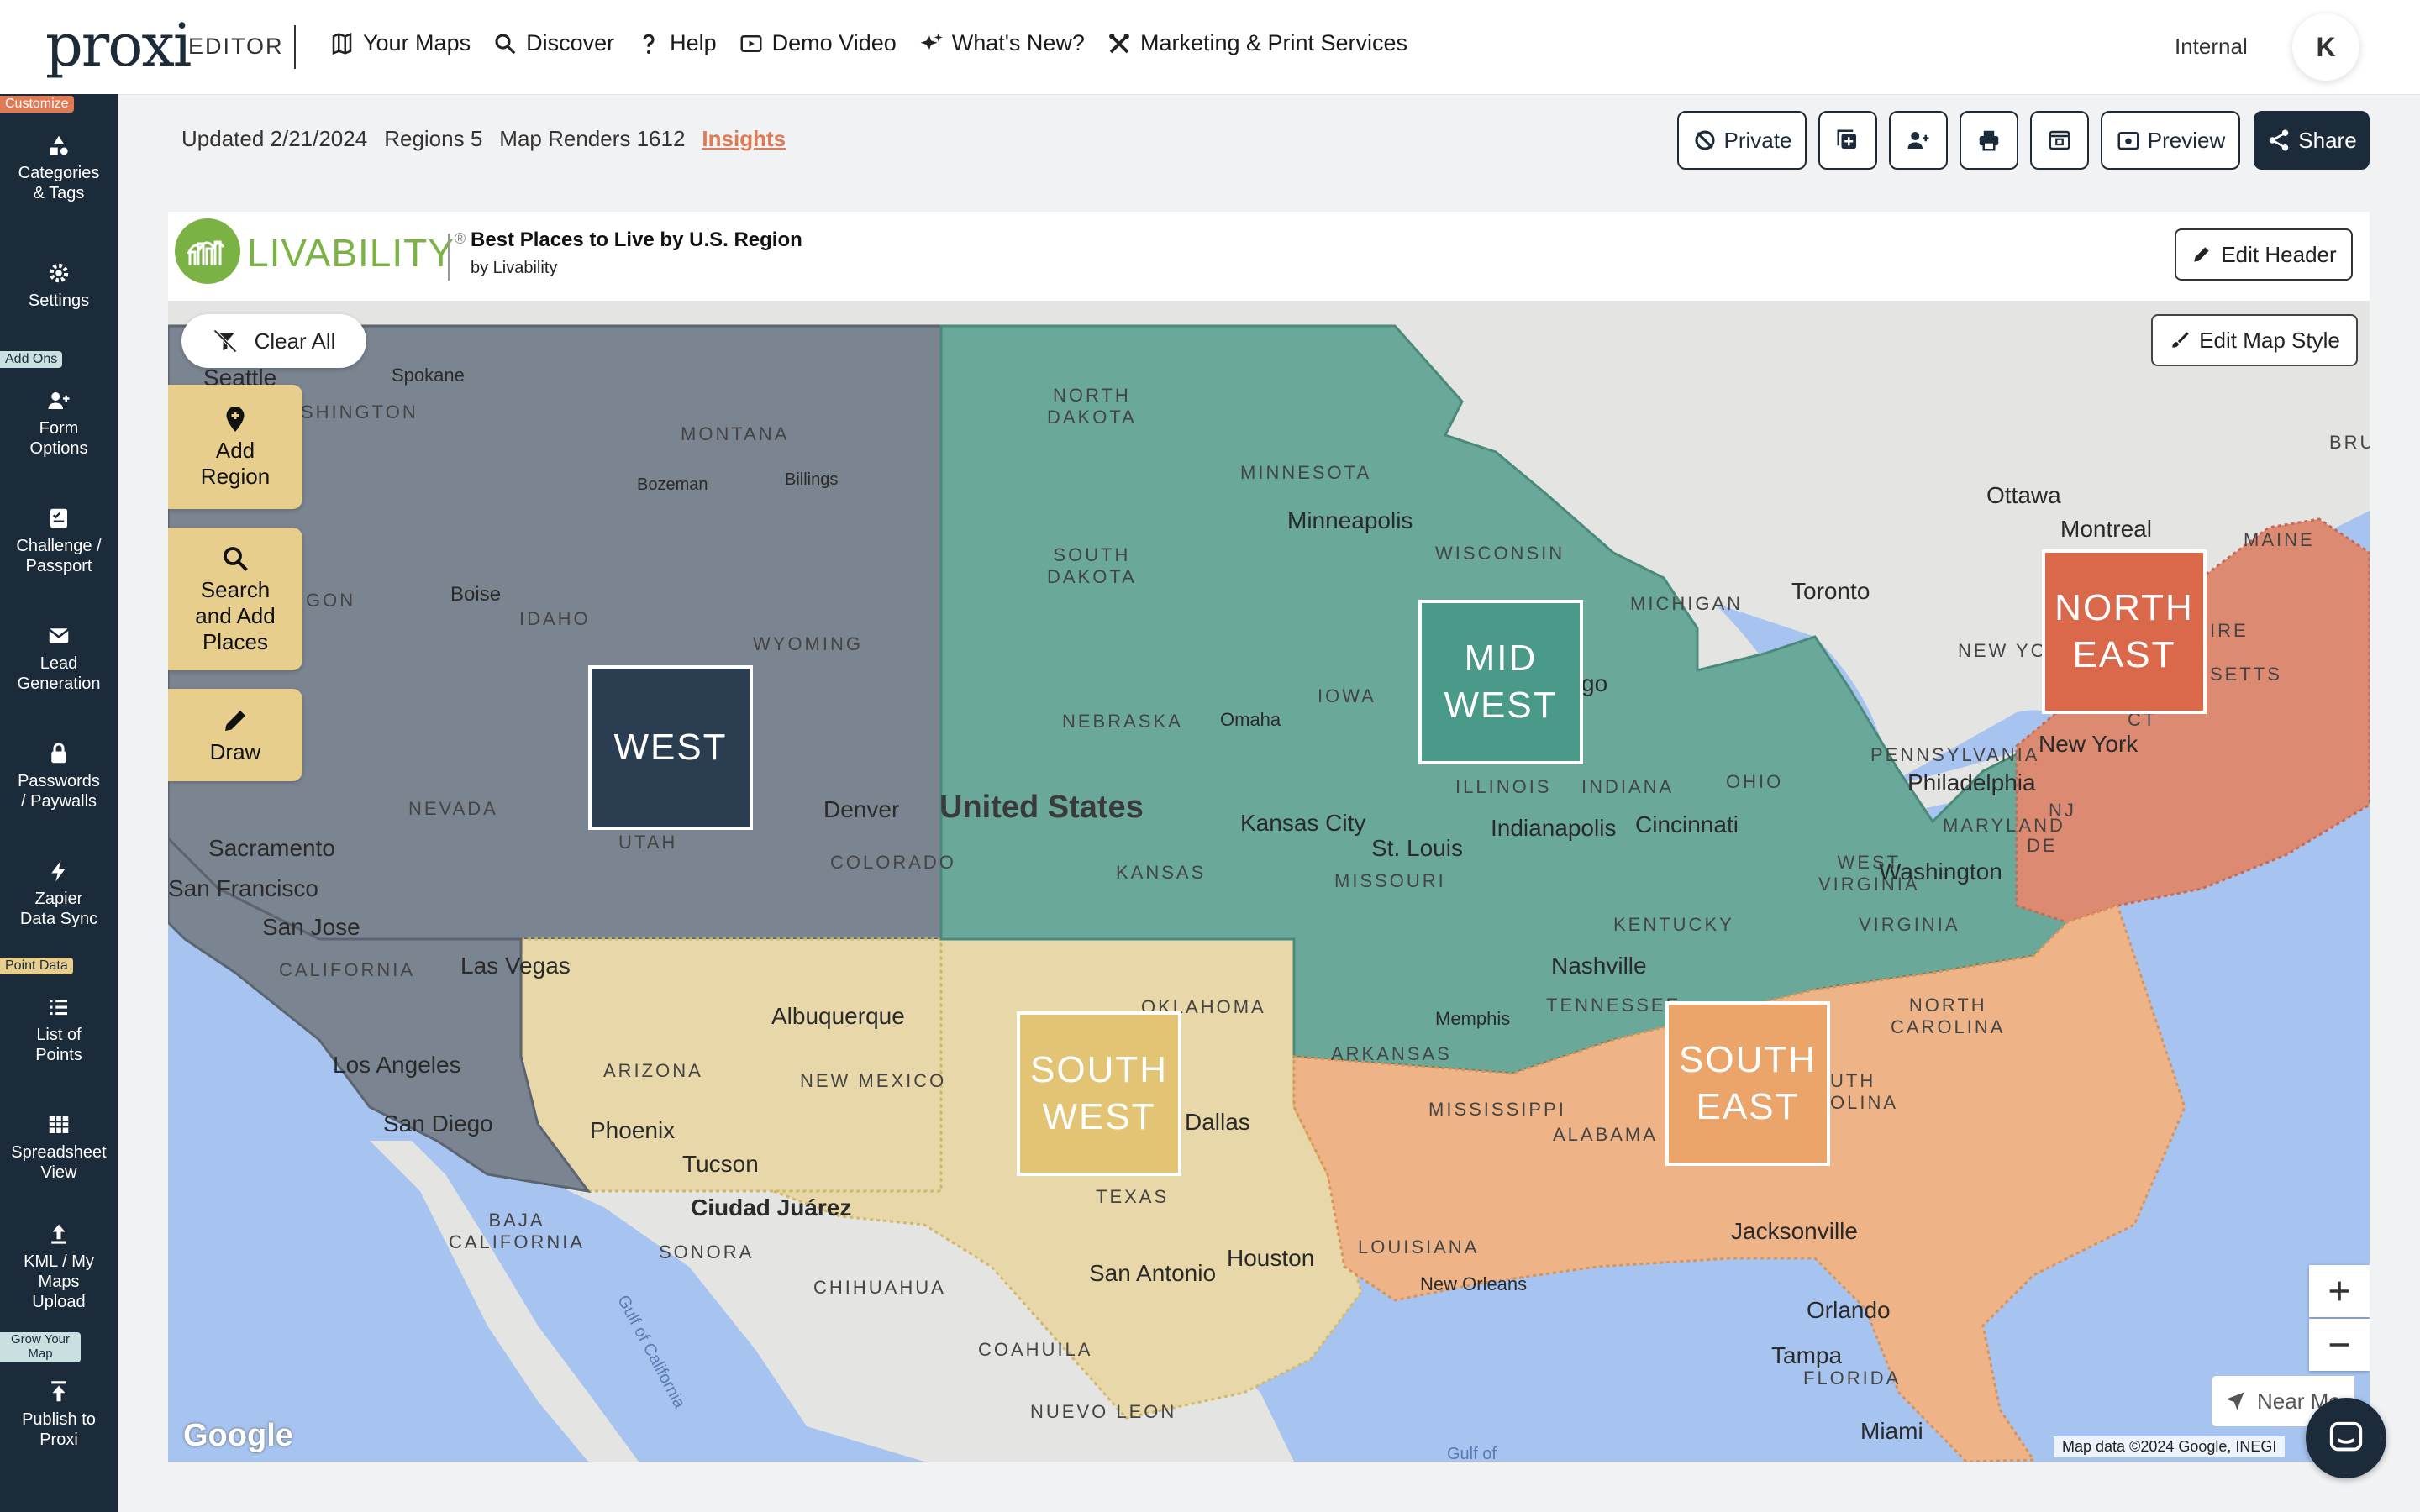 The width and height of the screenshot is (2420, 1512). What do you see at coordinates (59, 635) in the screenshot?
I see `mail-icon` at bounding box center [59, 635].